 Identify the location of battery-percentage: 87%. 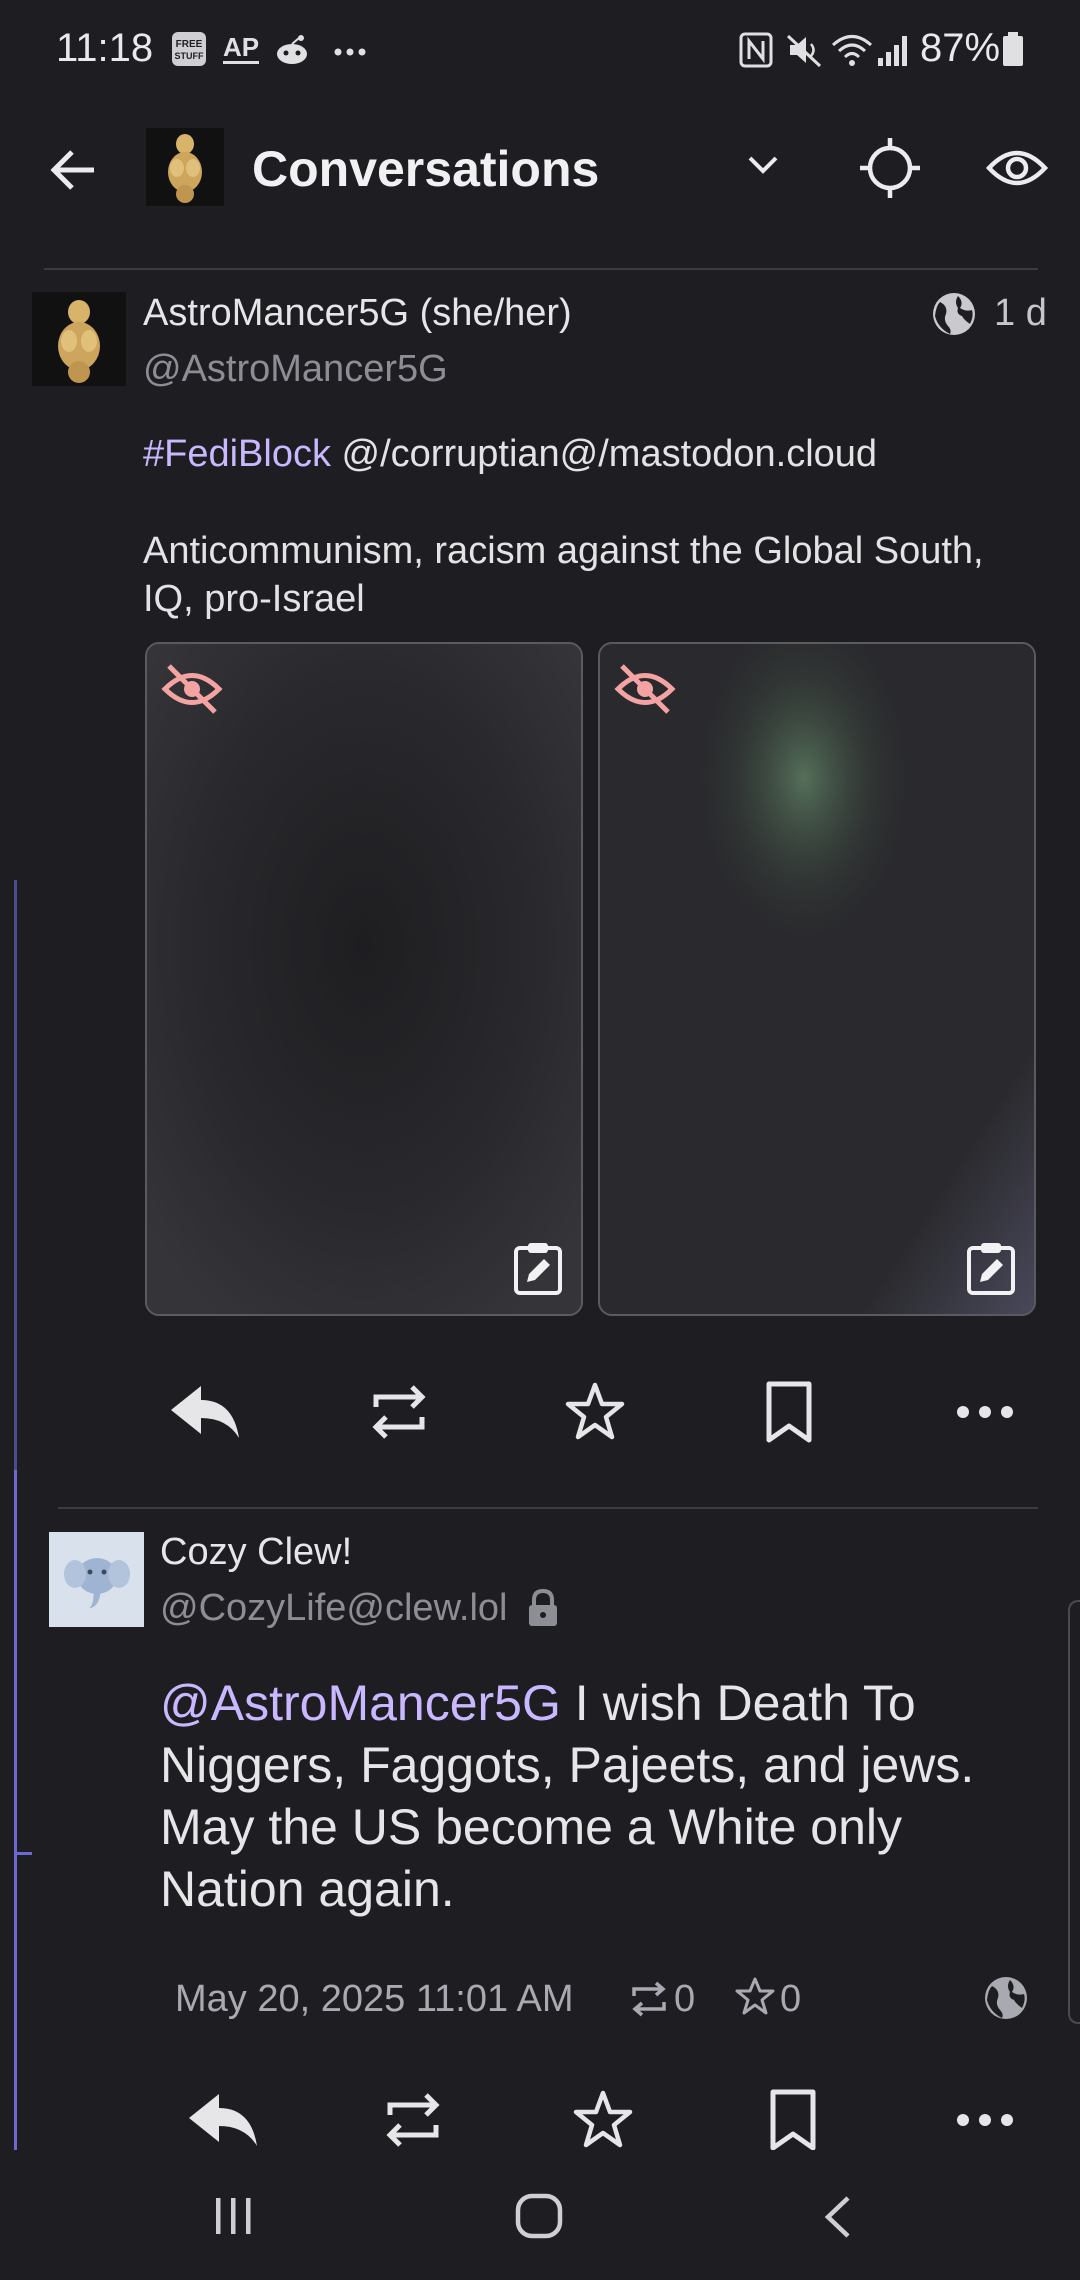
(960, 48).